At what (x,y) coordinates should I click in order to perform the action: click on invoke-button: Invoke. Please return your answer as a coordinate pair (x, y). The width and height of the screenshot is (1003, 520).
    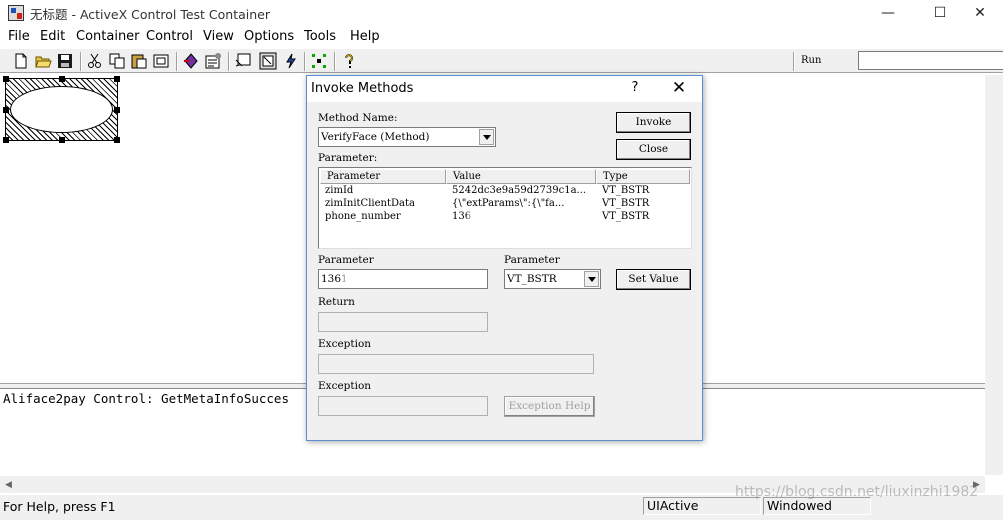
    Looking at the image, I should click on (653, 122).